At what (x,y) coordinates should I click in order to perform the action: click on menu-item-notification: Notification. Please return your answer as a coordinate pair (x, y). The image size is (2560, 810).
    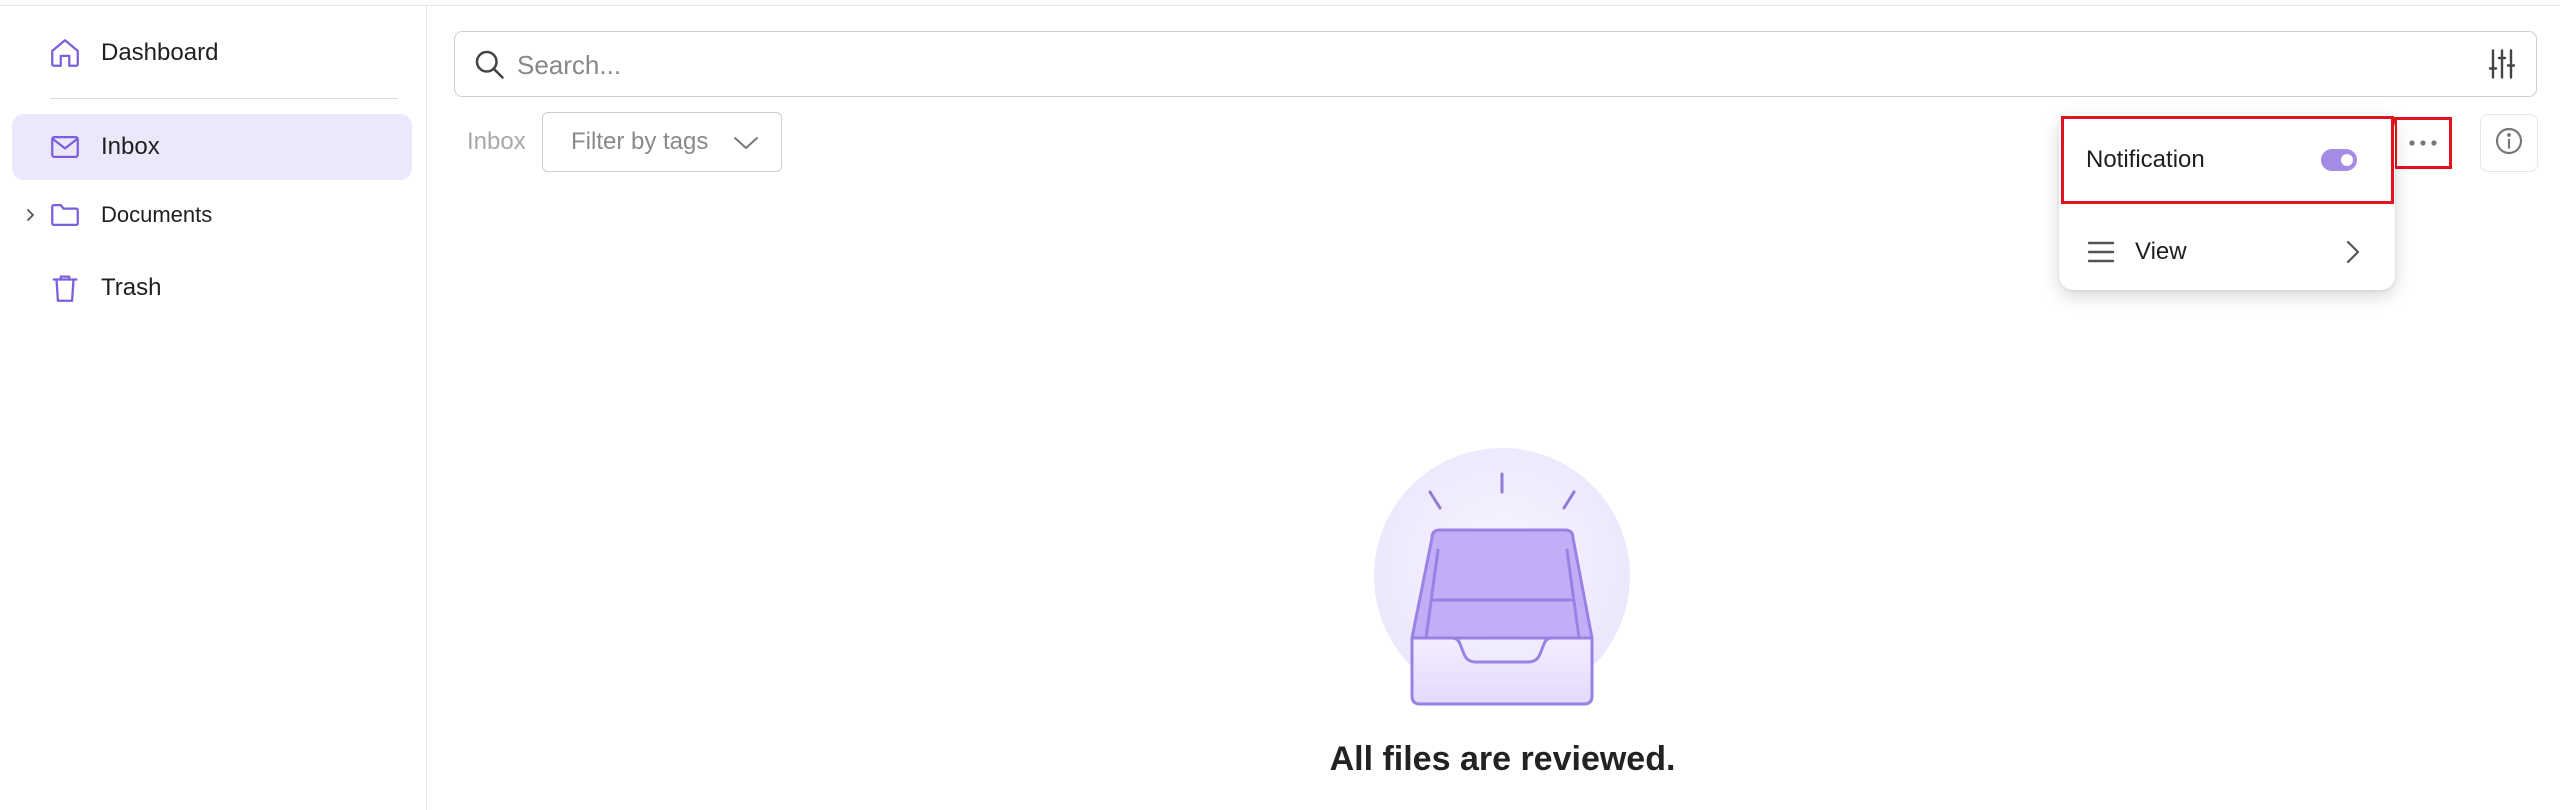
    Looking at the image, I should click on (2227, 160).